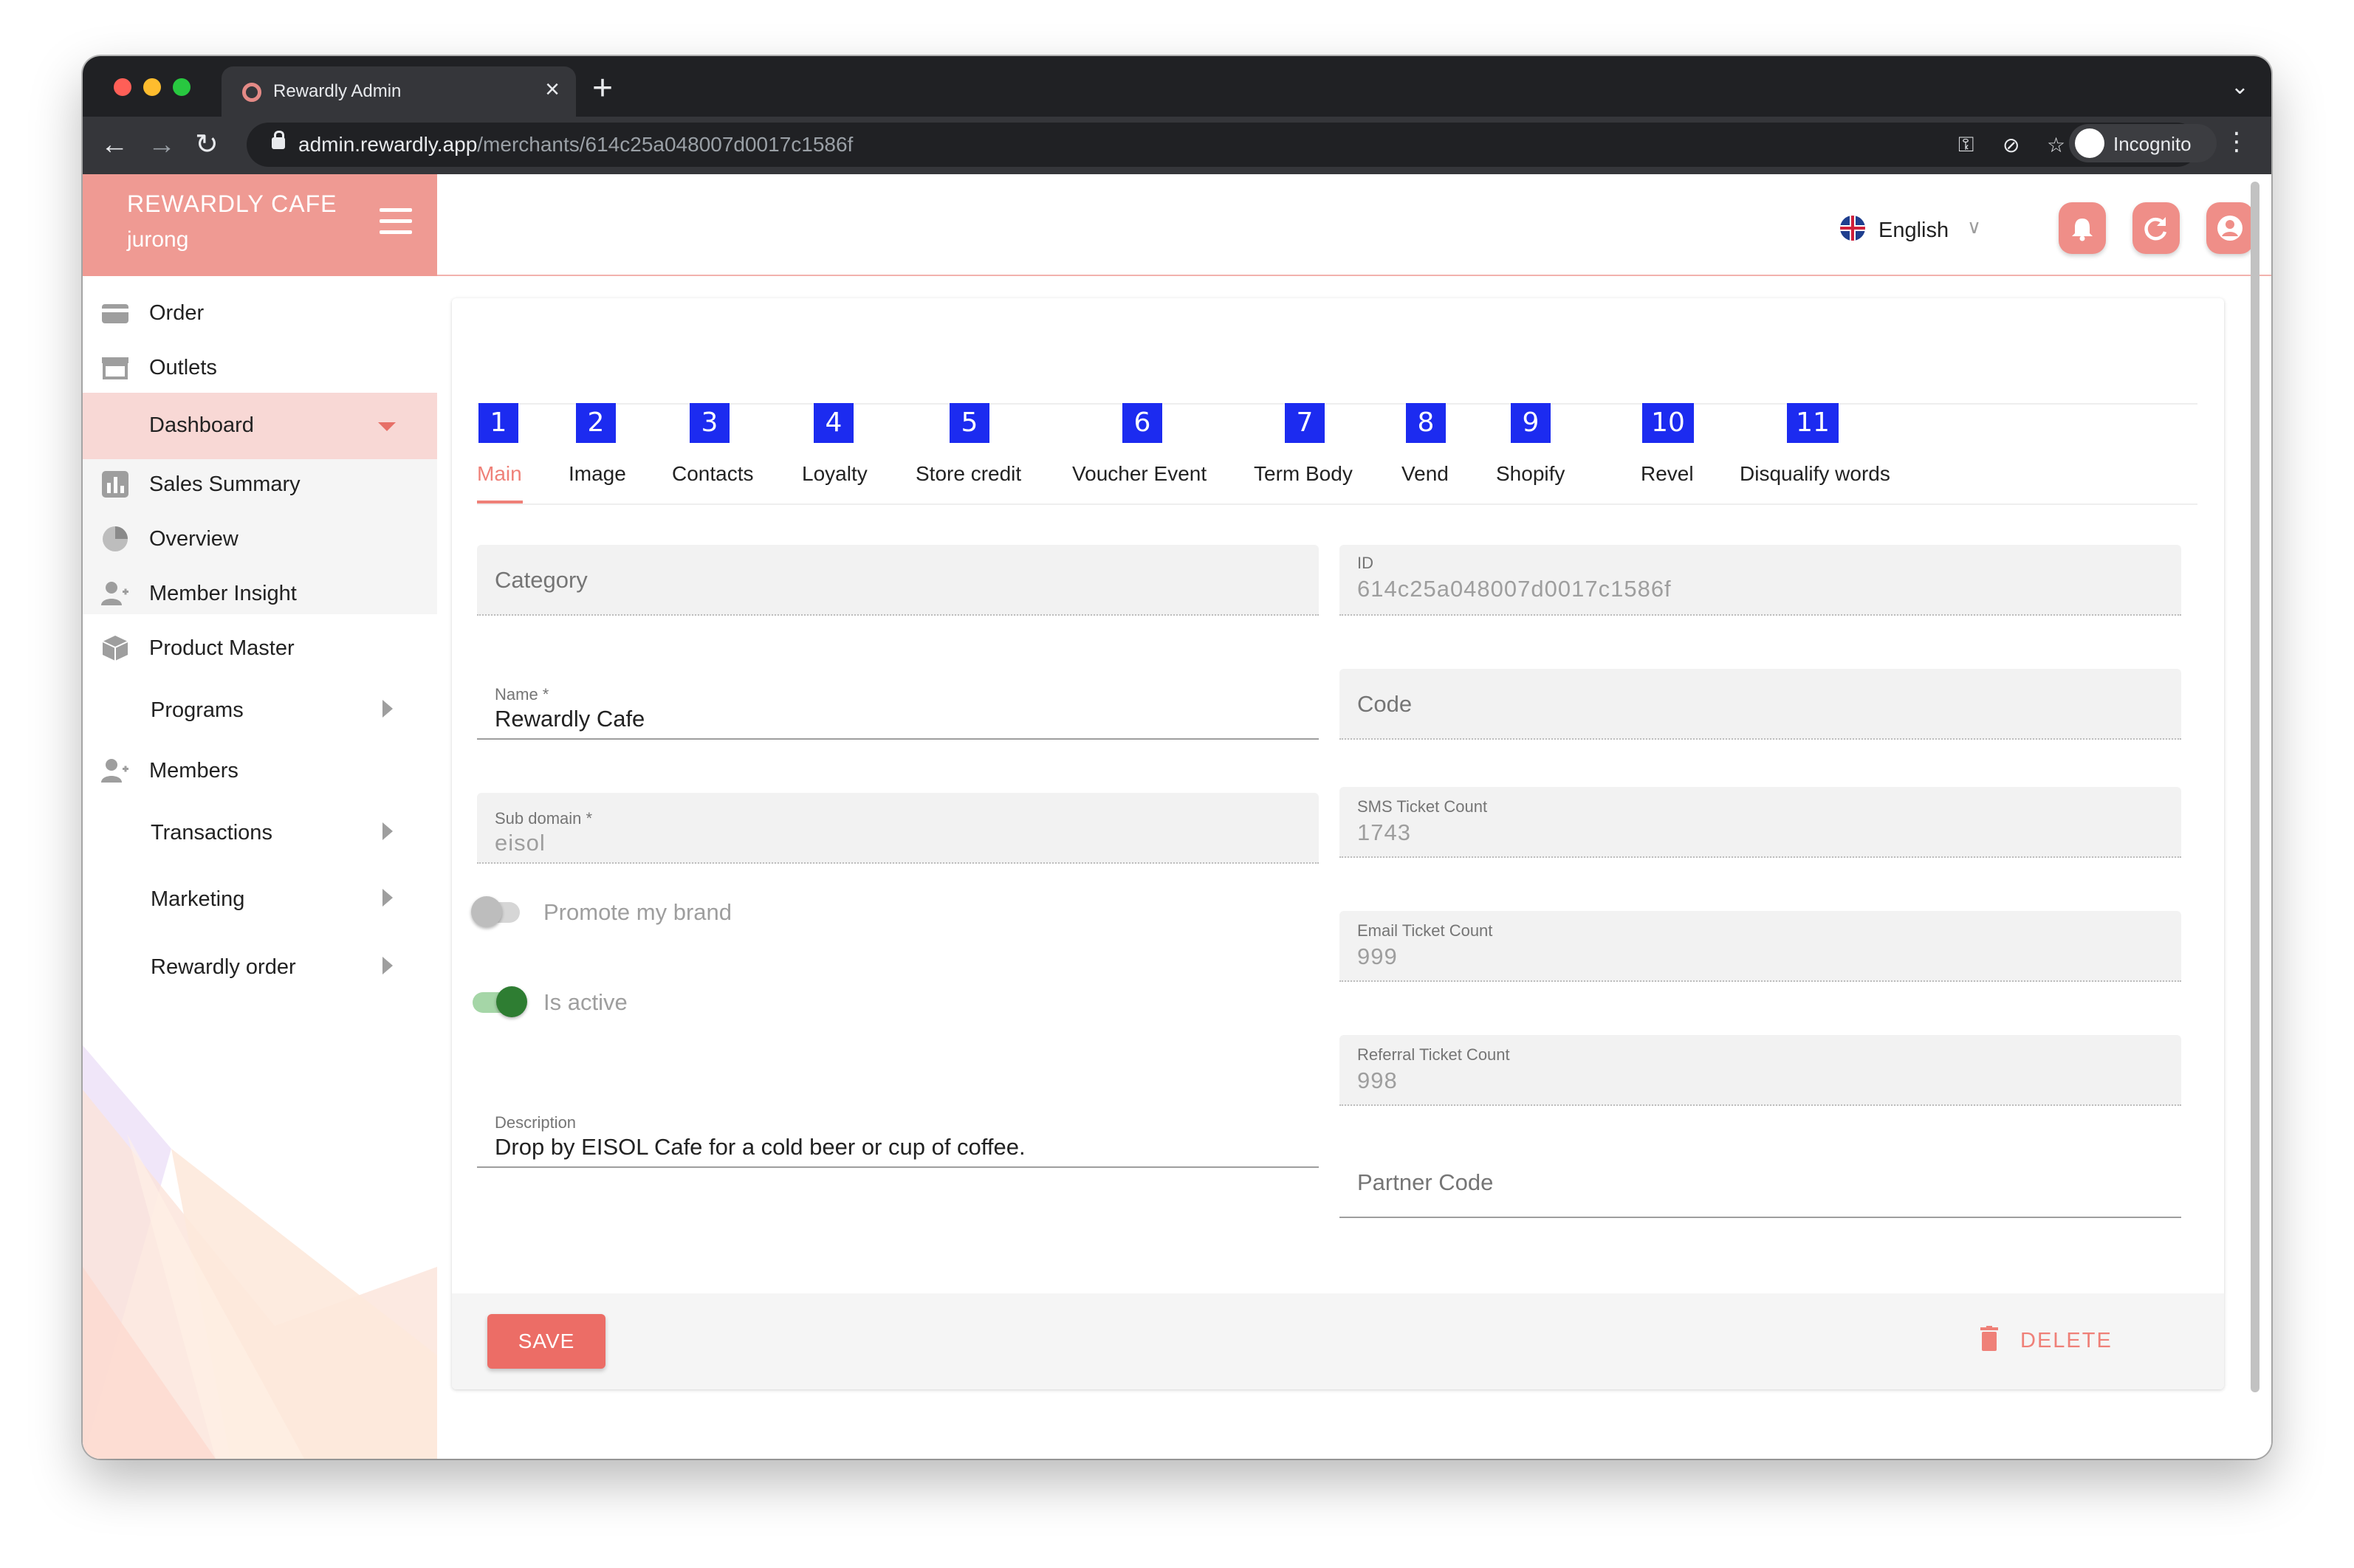 The height and width of the screenshot is (1568, 2354). What do you see at coordinates (1760, 1182) in the screenshot?
I see `partner-code-field: Partner Code` at bounding box center [1760, 1182].